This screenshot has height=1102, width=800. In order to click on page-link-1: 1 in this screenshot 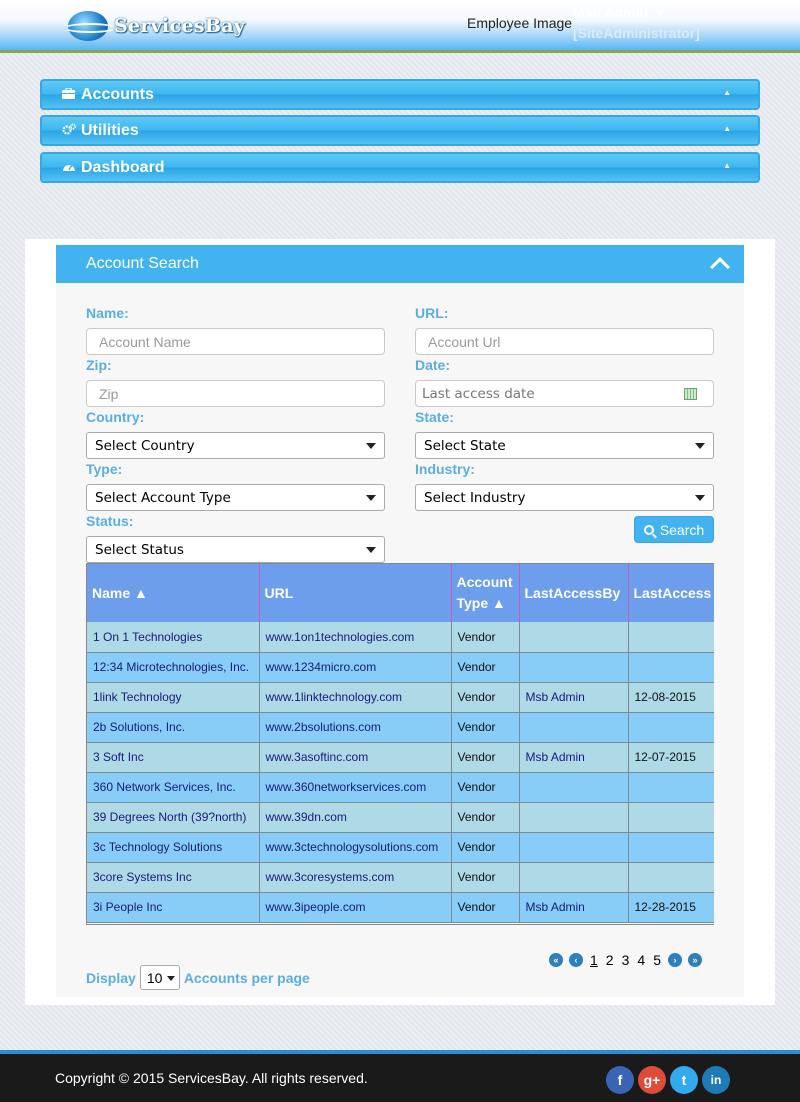, I will do `click(594, 960)`.